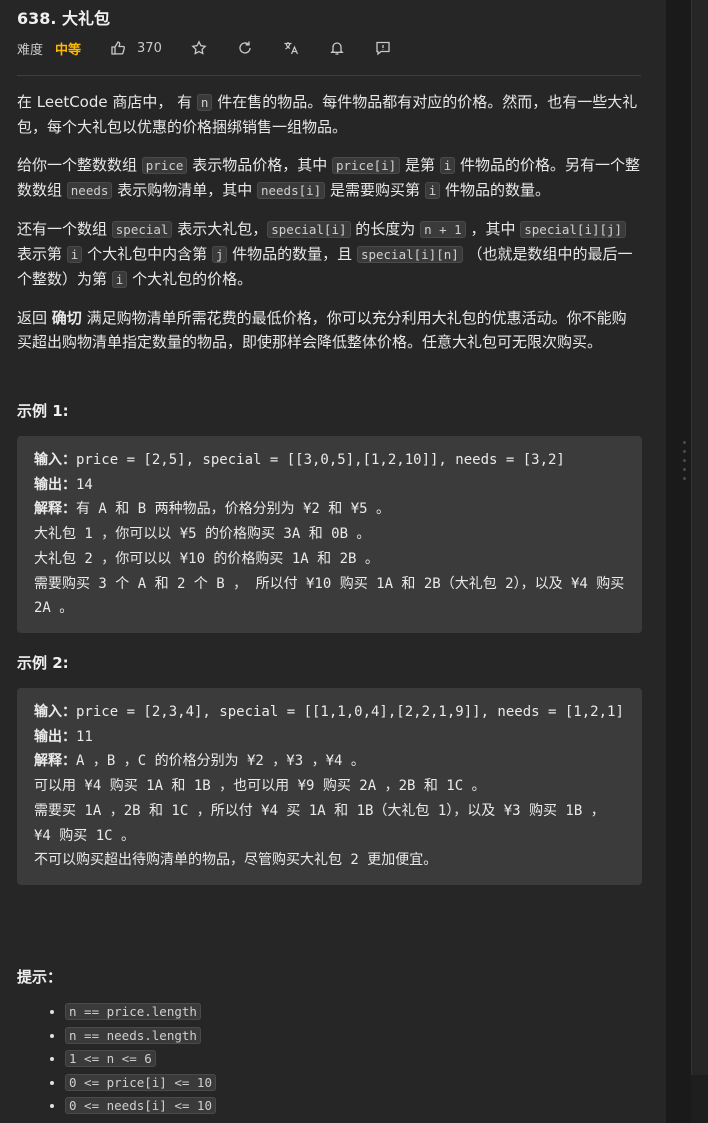 Image resolution: width=708 pixels, height=1123 pixels. I want to click on list-item: 0 <= price[i] <= 10, so click(140, 1083).